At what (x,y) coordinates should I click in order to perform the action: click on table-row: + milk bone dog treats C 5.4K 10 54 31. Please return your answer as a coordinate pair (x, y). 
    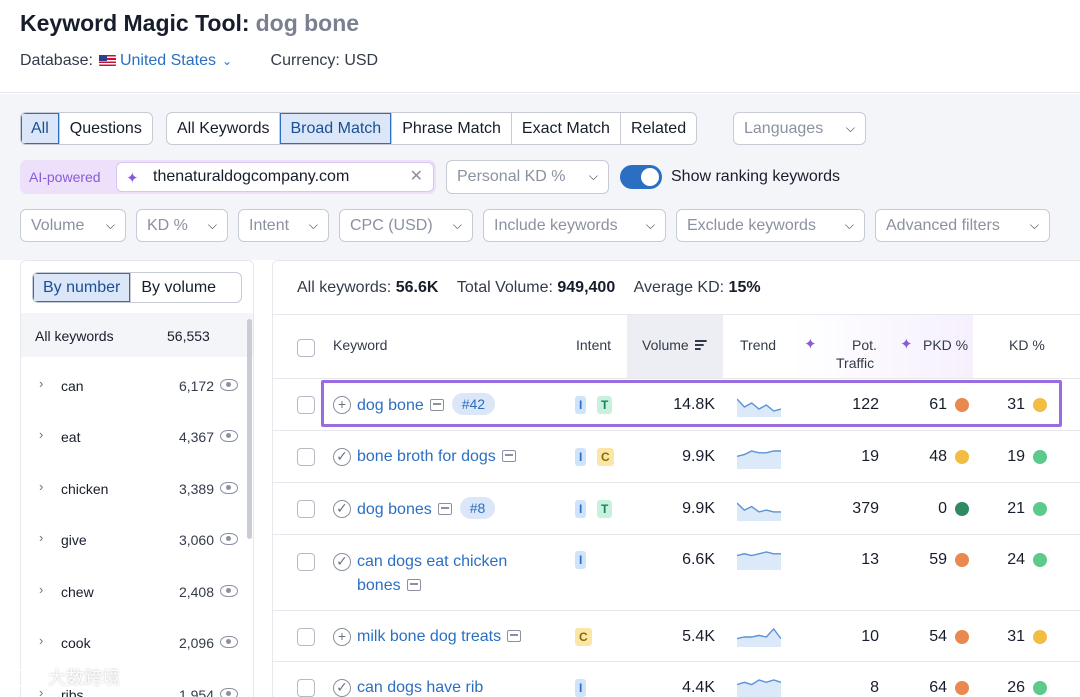
    Looking at the image, I should click on (676, 636).